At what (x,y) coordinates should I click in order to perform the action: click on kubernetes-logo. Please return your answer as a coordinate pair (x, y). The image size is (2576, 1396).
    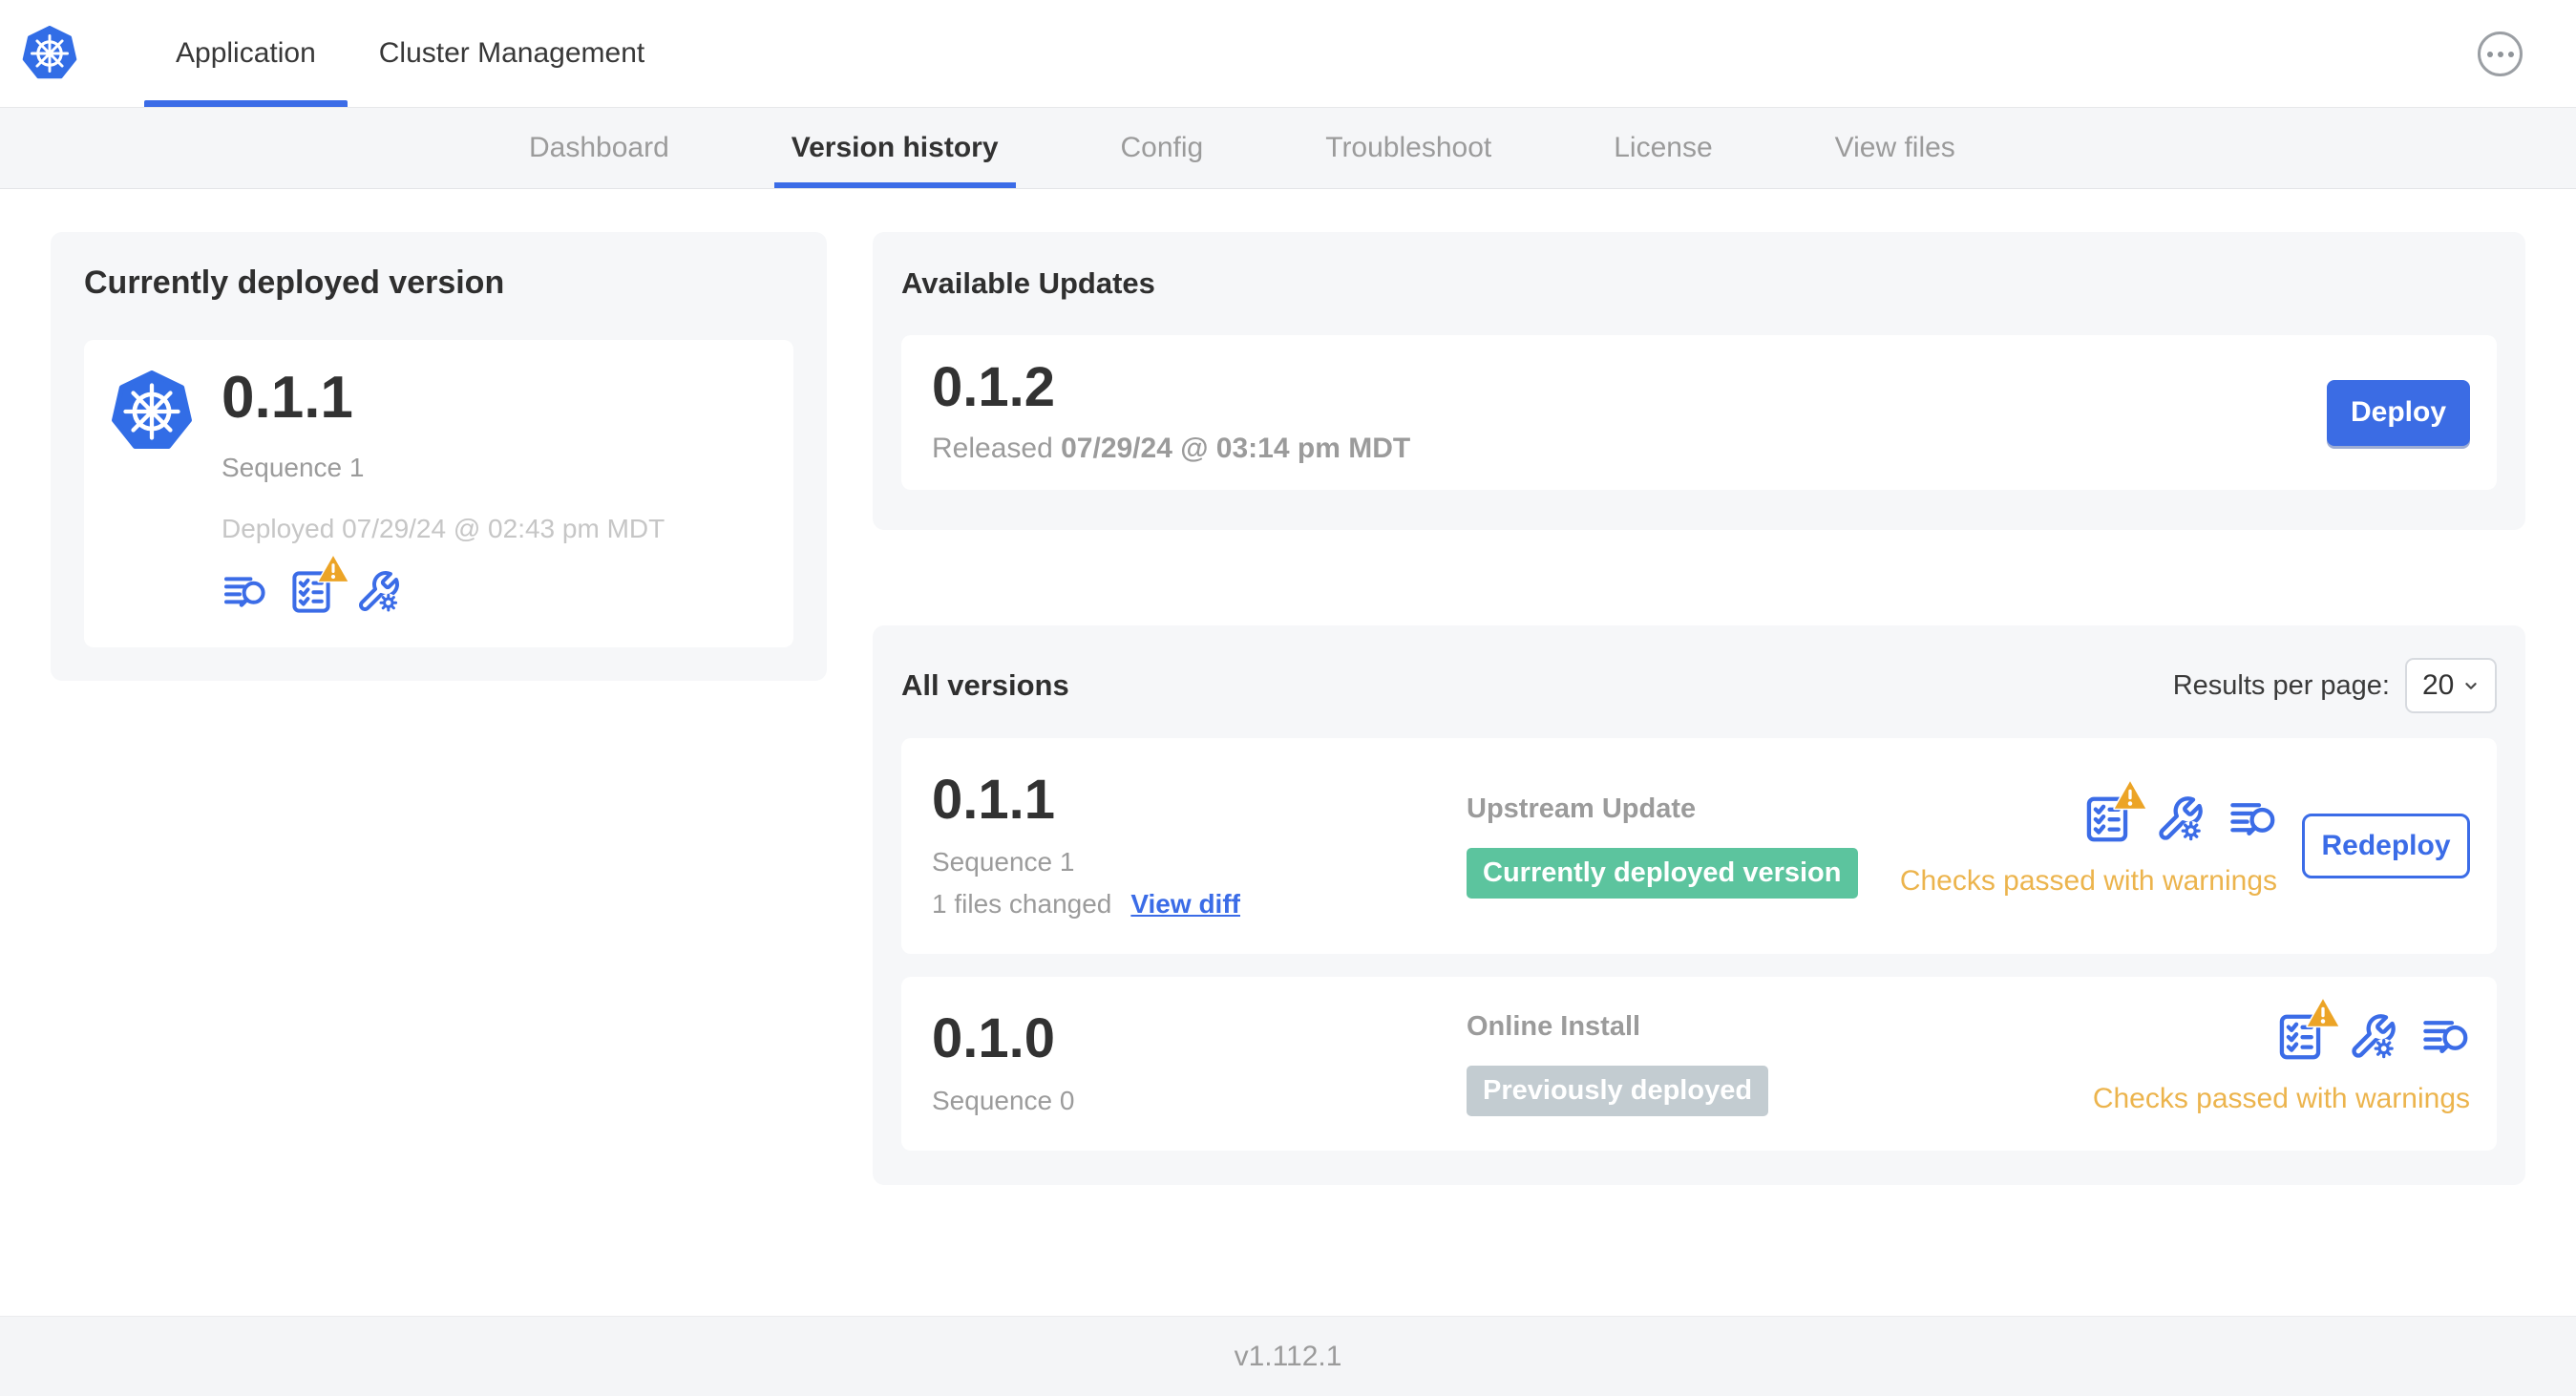
    Looking at the image, I should click on (49, 53).